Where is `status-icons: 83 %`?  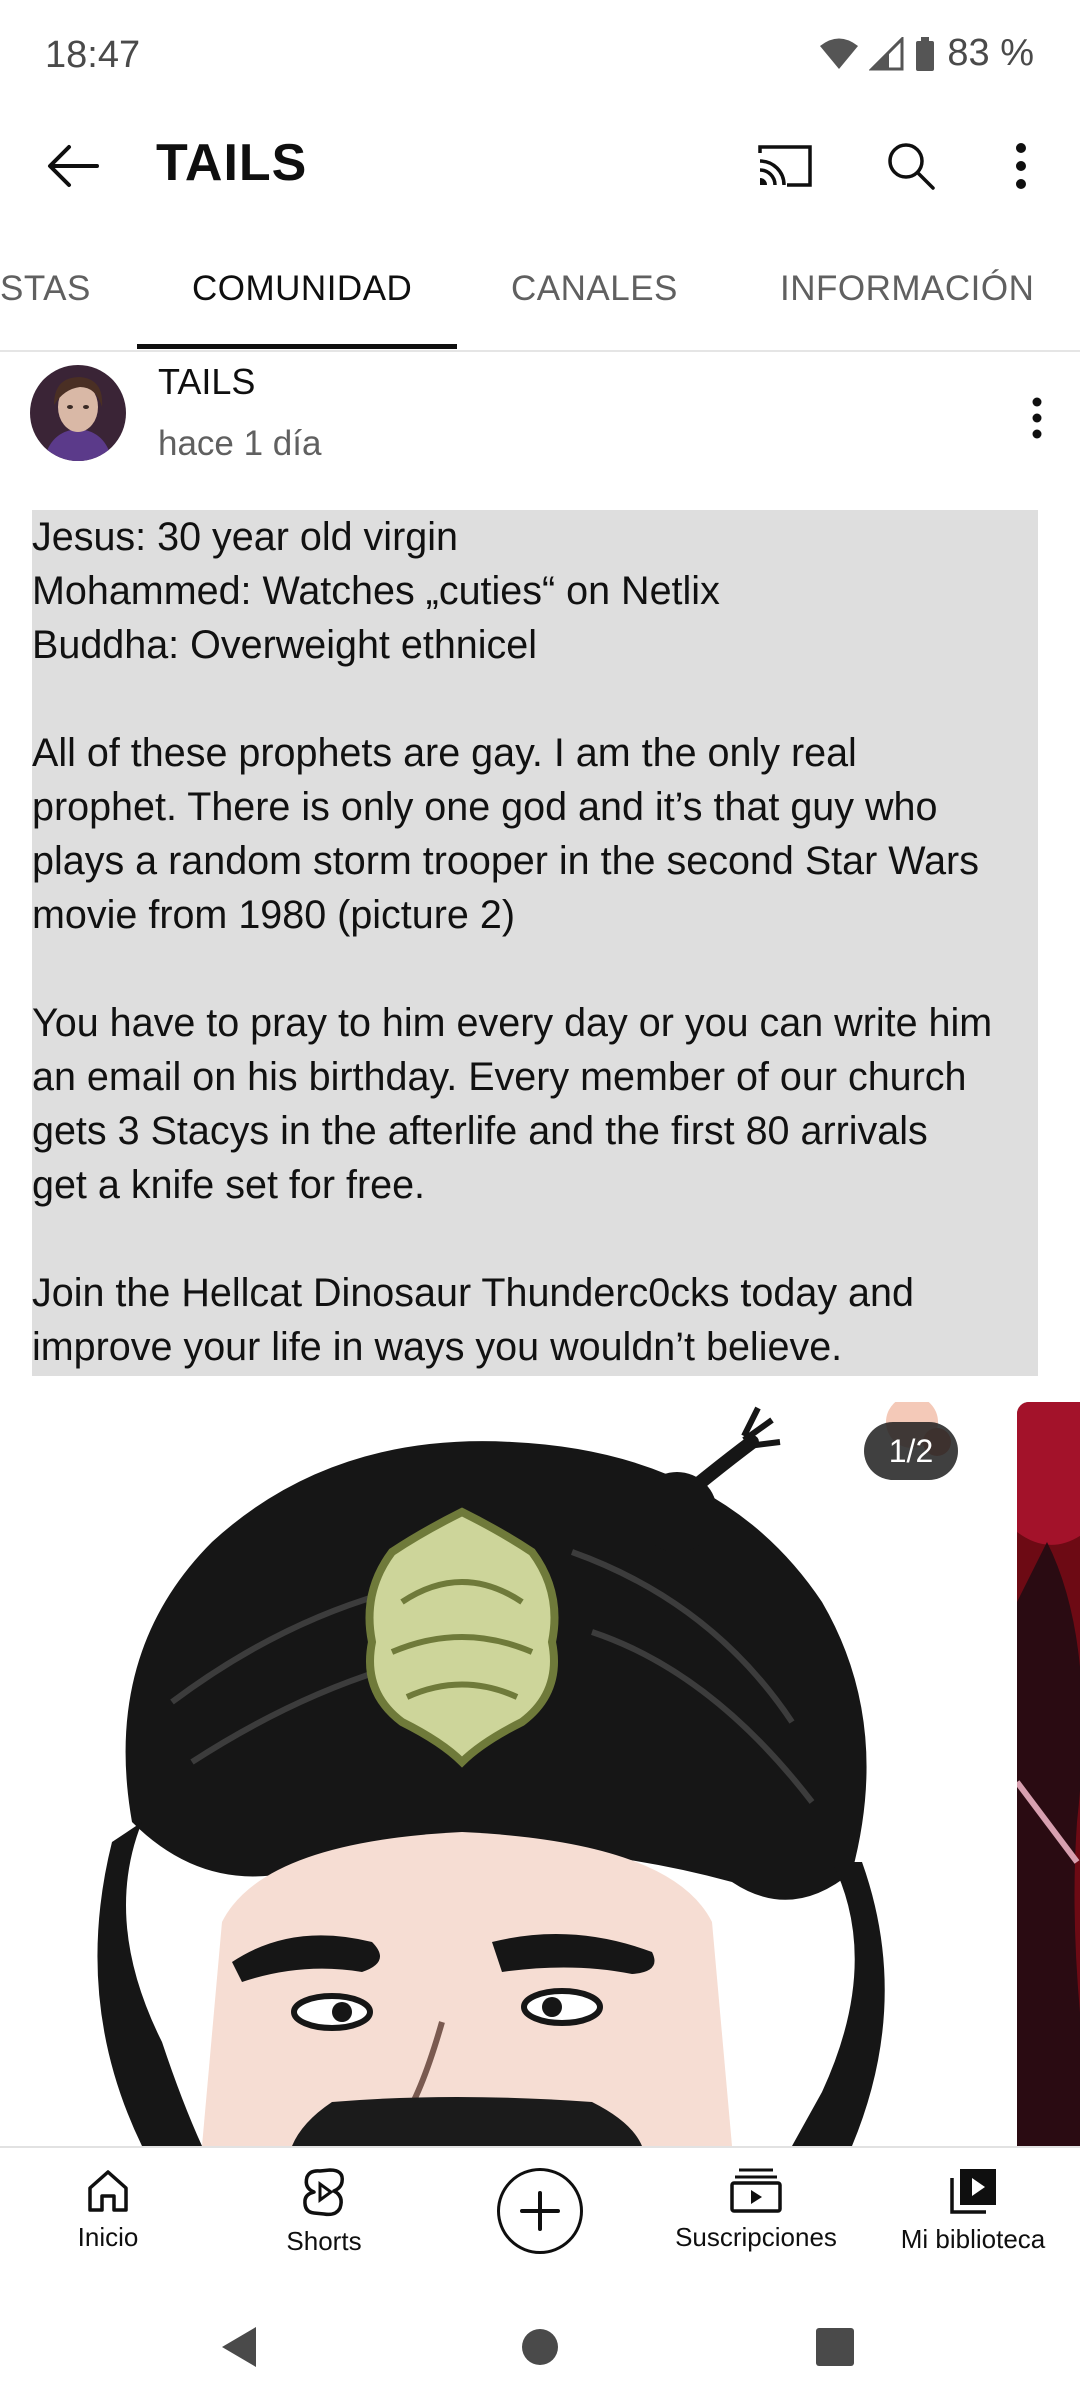 status-icons: 83 % is located at coordinates (926, 53).